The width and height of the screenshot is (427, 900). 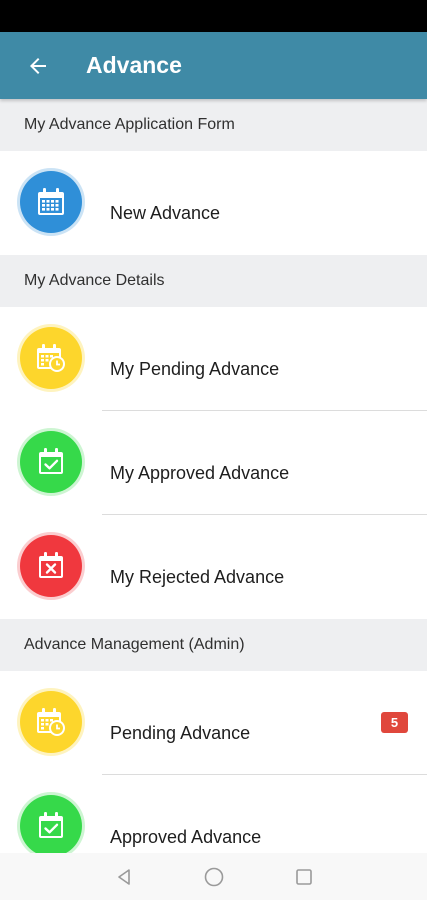 I want to click on list-item-label: My Approved Advance, so click(x=200, y=473).